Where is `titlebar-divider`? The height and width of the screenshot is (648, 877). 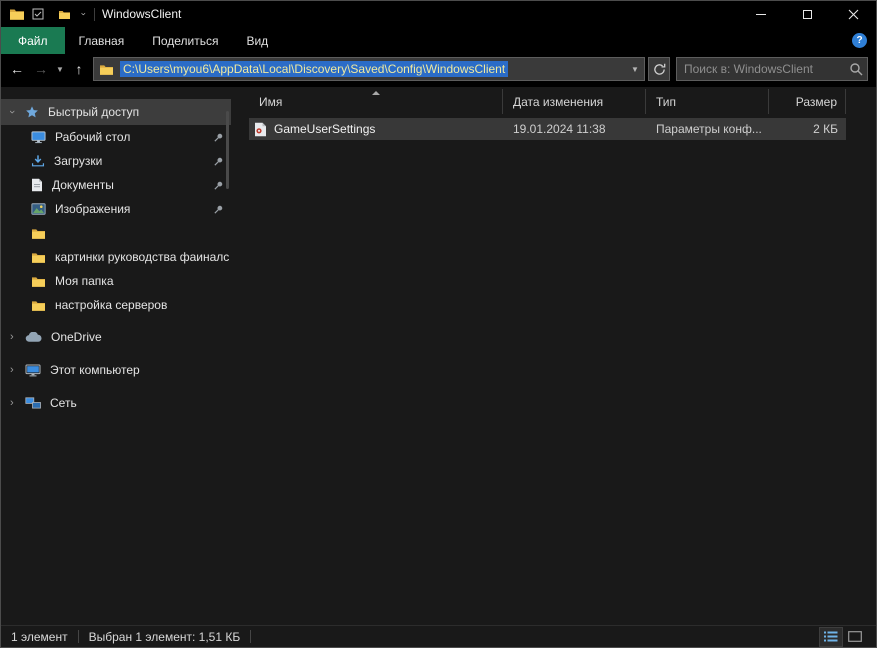 titlebar-divider is located at coordinates (94, 14).